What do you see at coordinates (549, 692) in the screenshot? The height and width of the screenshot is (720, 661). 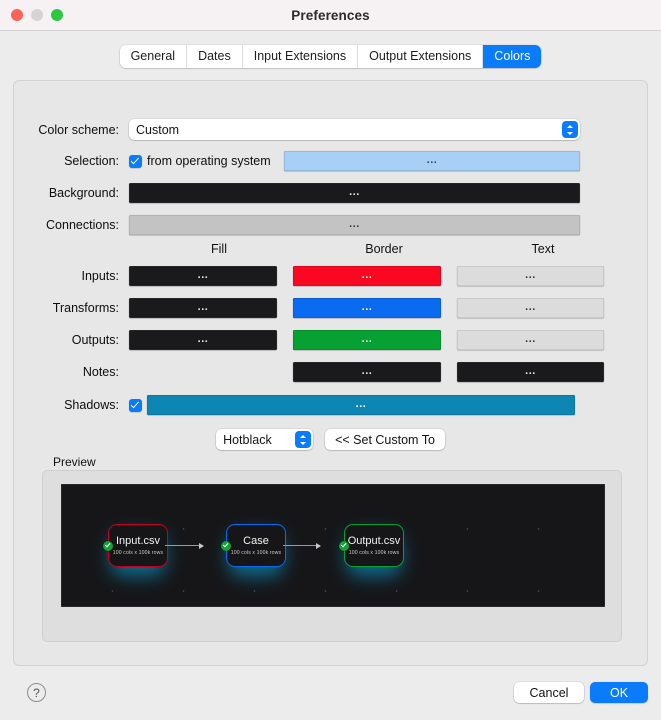 I see `cancel-button: Cancel` at bounding box center [549, 692].